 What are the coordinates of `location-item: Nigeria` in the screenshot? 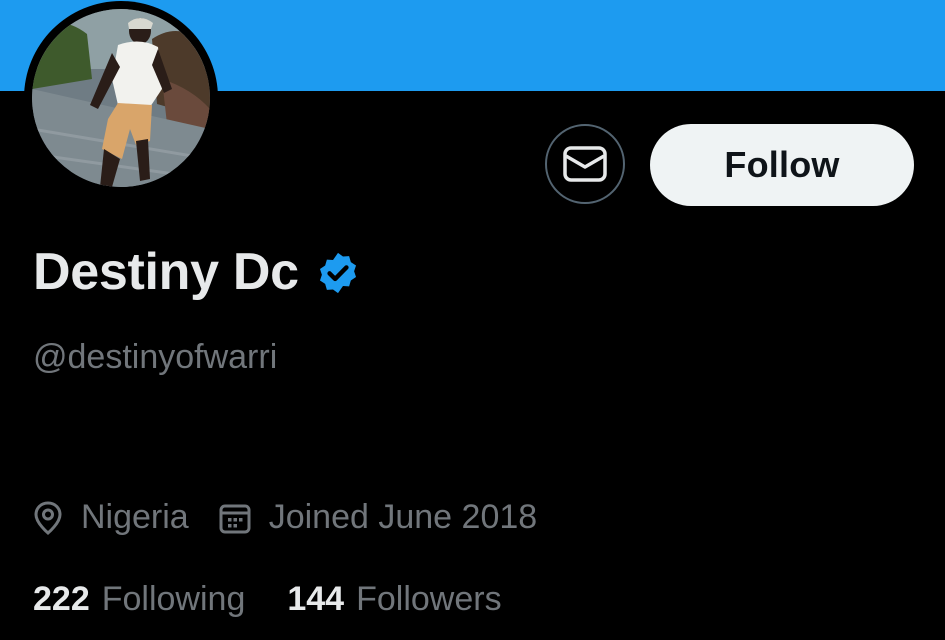 It's located at (111, 517).